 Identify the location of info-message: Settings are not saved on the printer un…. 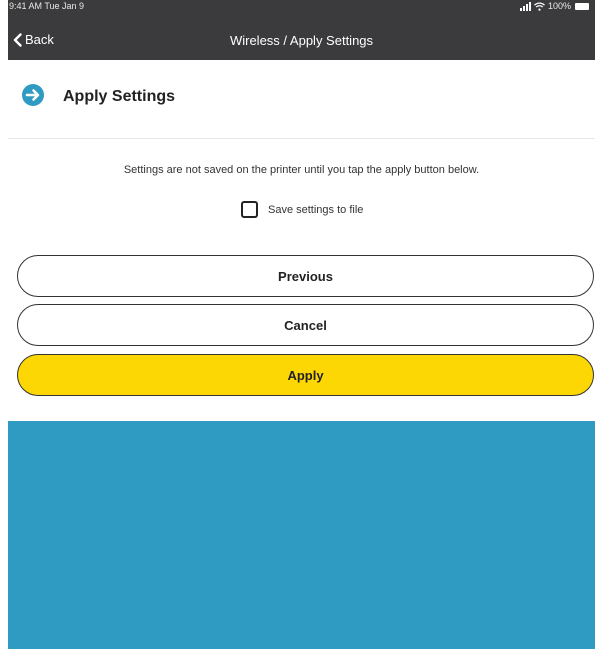
(301, 170).